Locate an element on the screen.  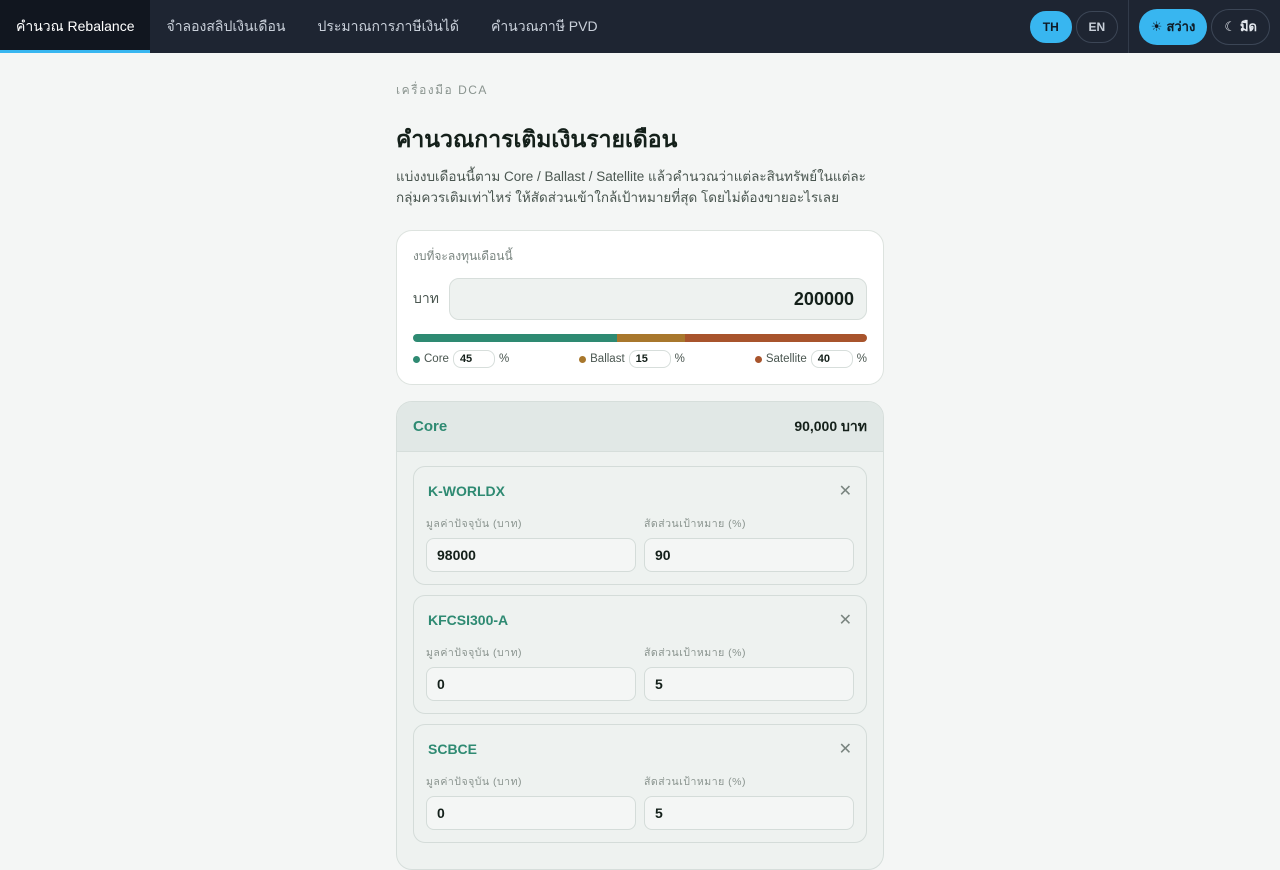
target-percent-input: 90 is located at coordinates (749, 555).